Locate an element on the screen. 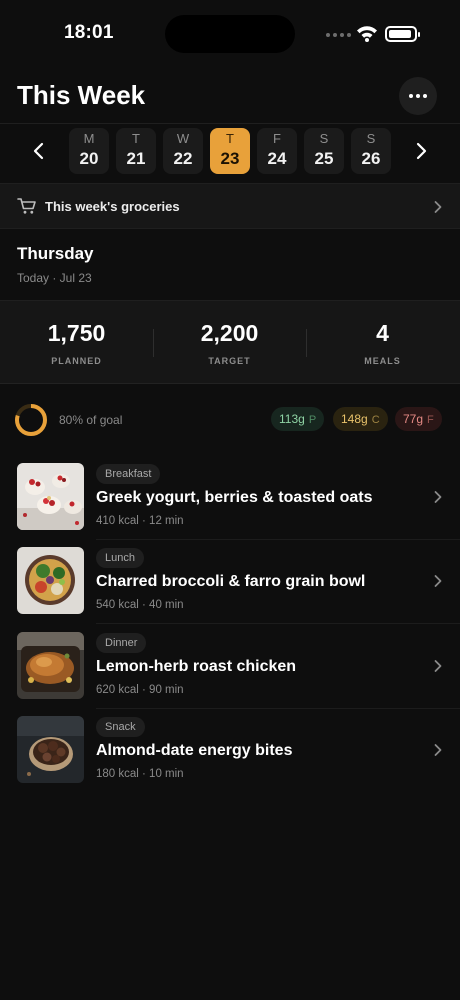  day-pill: W 22 is located at coordinates (183, 151).